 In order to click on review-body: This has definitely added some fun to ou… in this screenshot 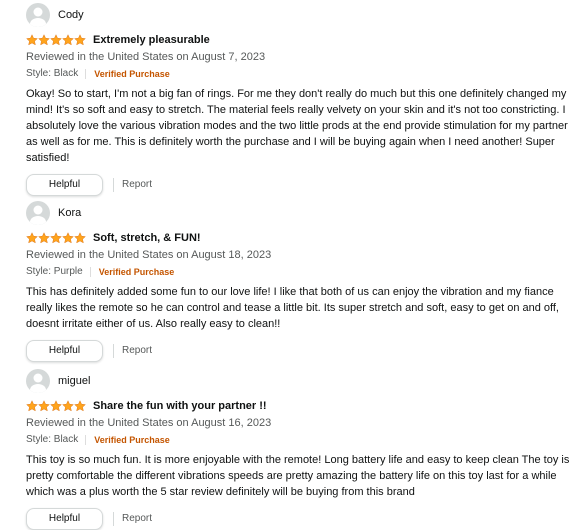, I will do `click(292, 308)`.